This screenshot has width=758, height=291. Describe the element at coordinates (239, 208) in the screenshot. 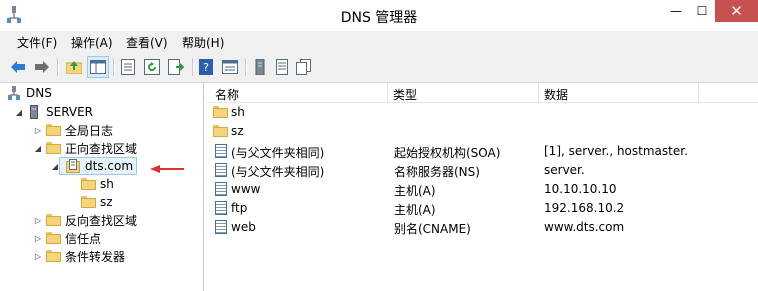

I see `row-name: ftp` at that location.